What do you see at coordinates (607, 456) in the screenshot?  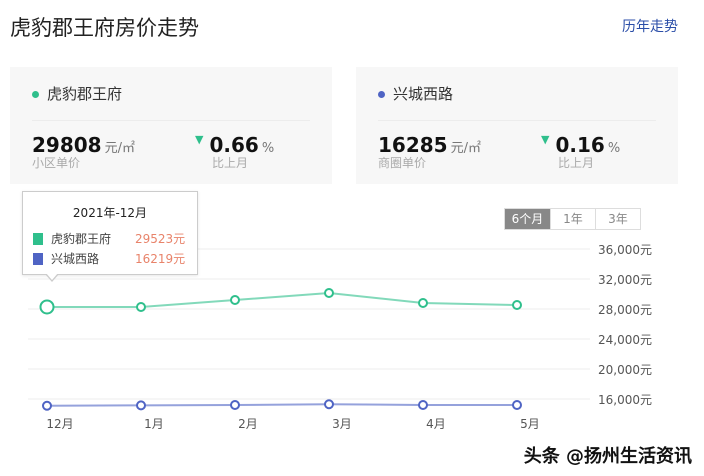 I see `watermark: 头条 @扬州生活资讯` at bounding box center [607, 456].